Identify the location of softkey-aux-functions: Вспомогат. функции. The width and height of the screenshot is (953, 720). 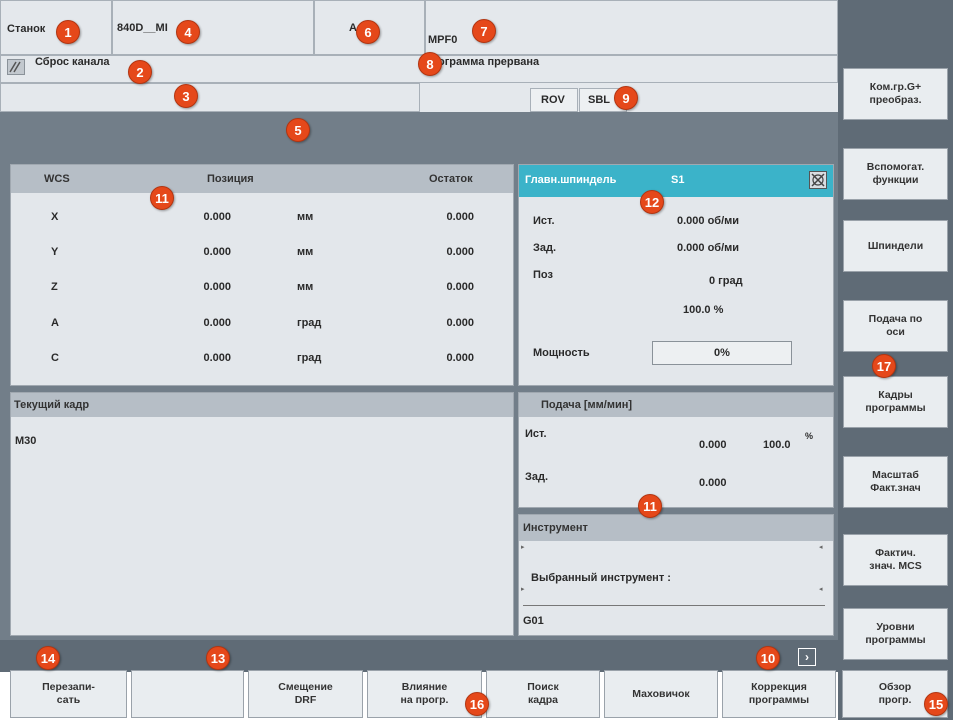
(895, 174).